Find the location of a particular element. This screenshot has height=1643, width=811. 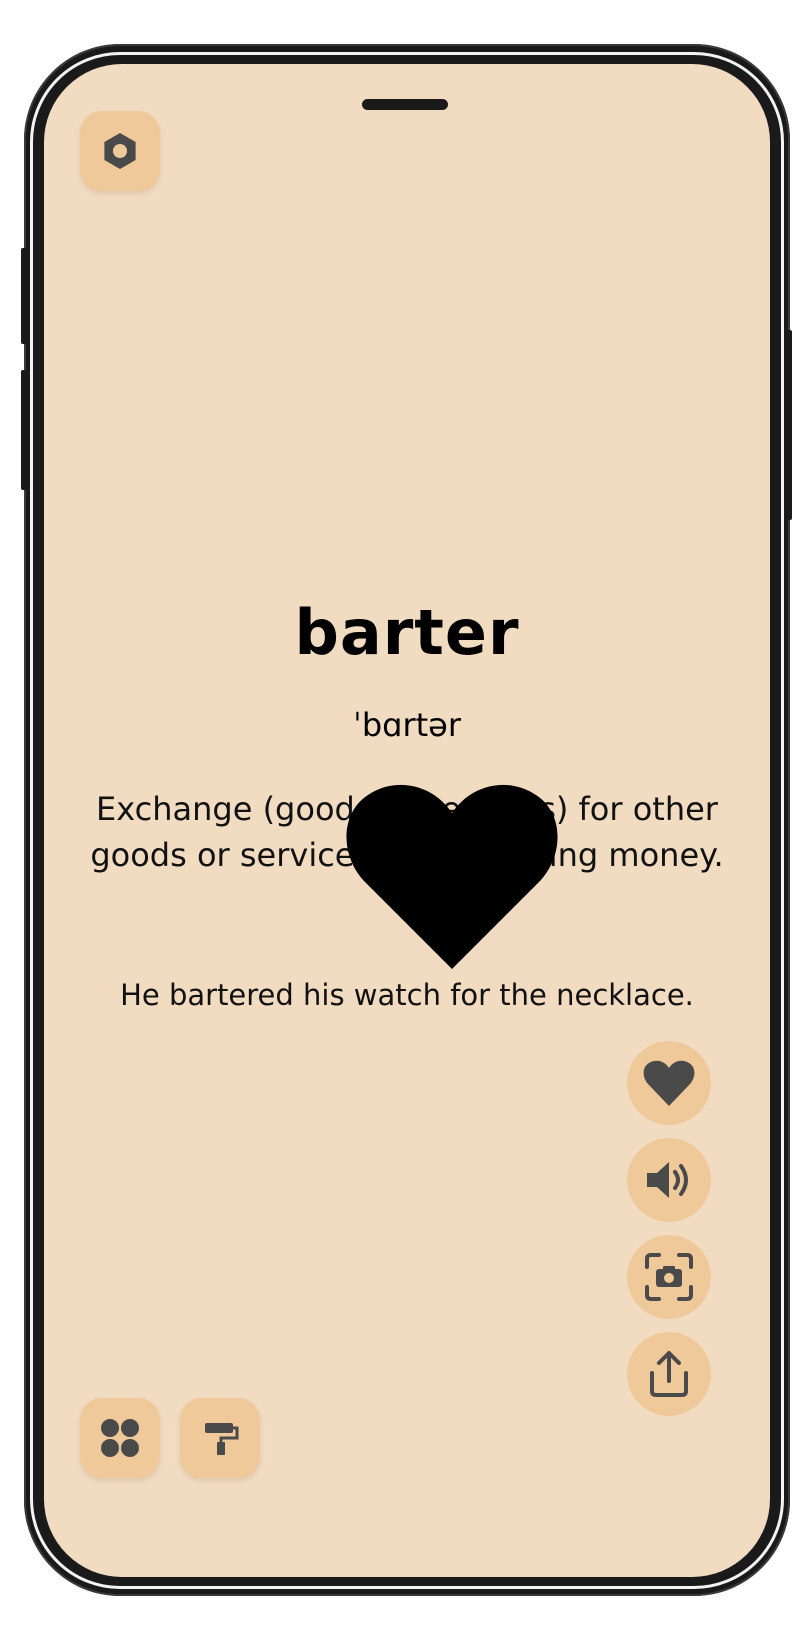

side-button-right is located at coordinates (789, 425).